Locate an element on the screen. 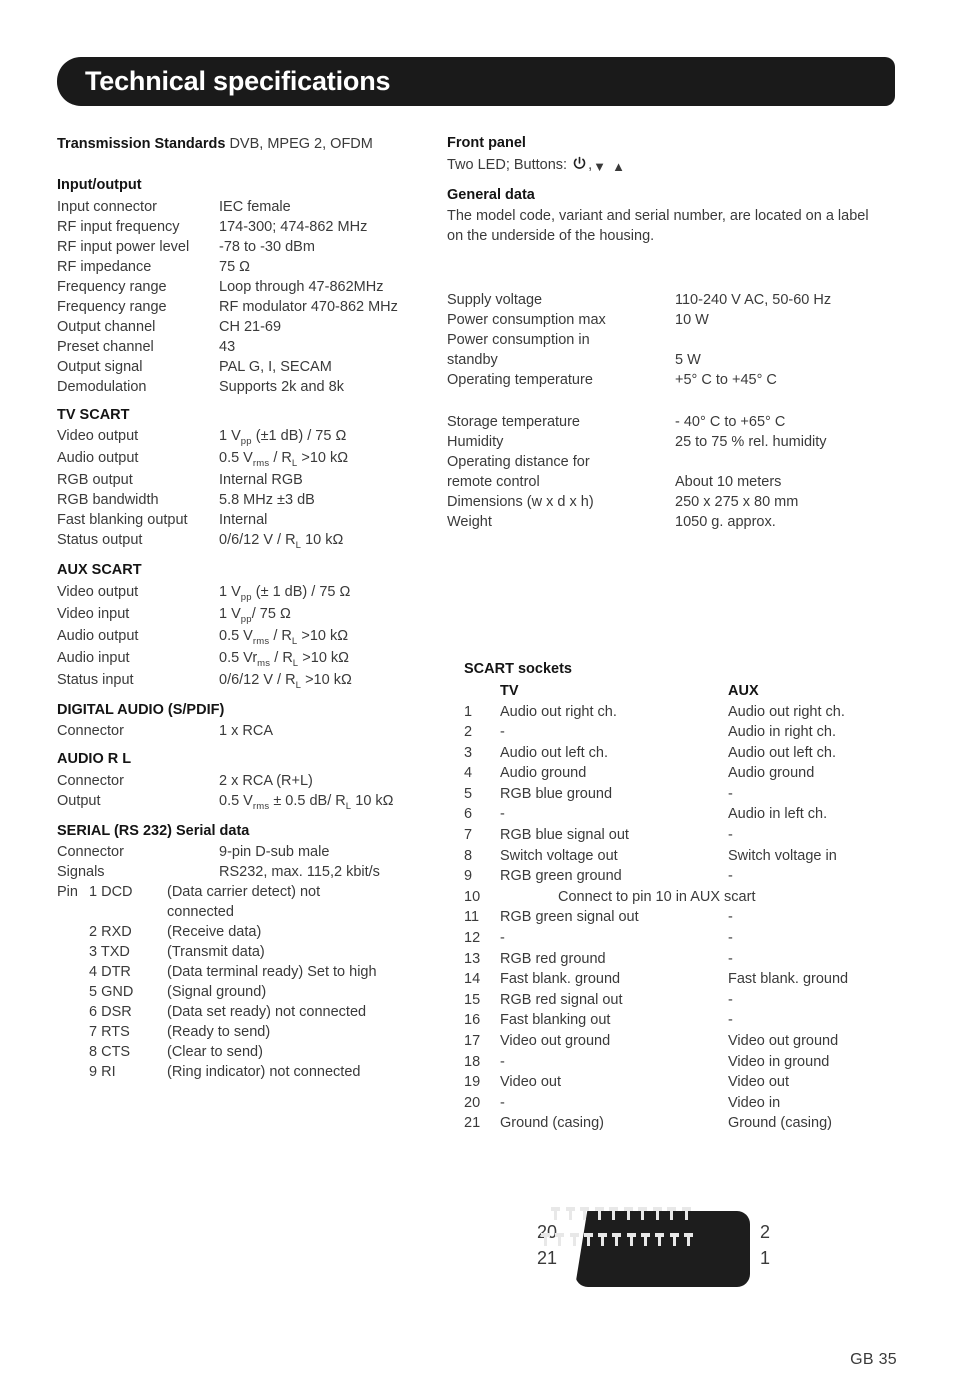 The height and width of the screenshot is (1399, 954). spec-row: Operating distance for is located at coordinates (672, 462).